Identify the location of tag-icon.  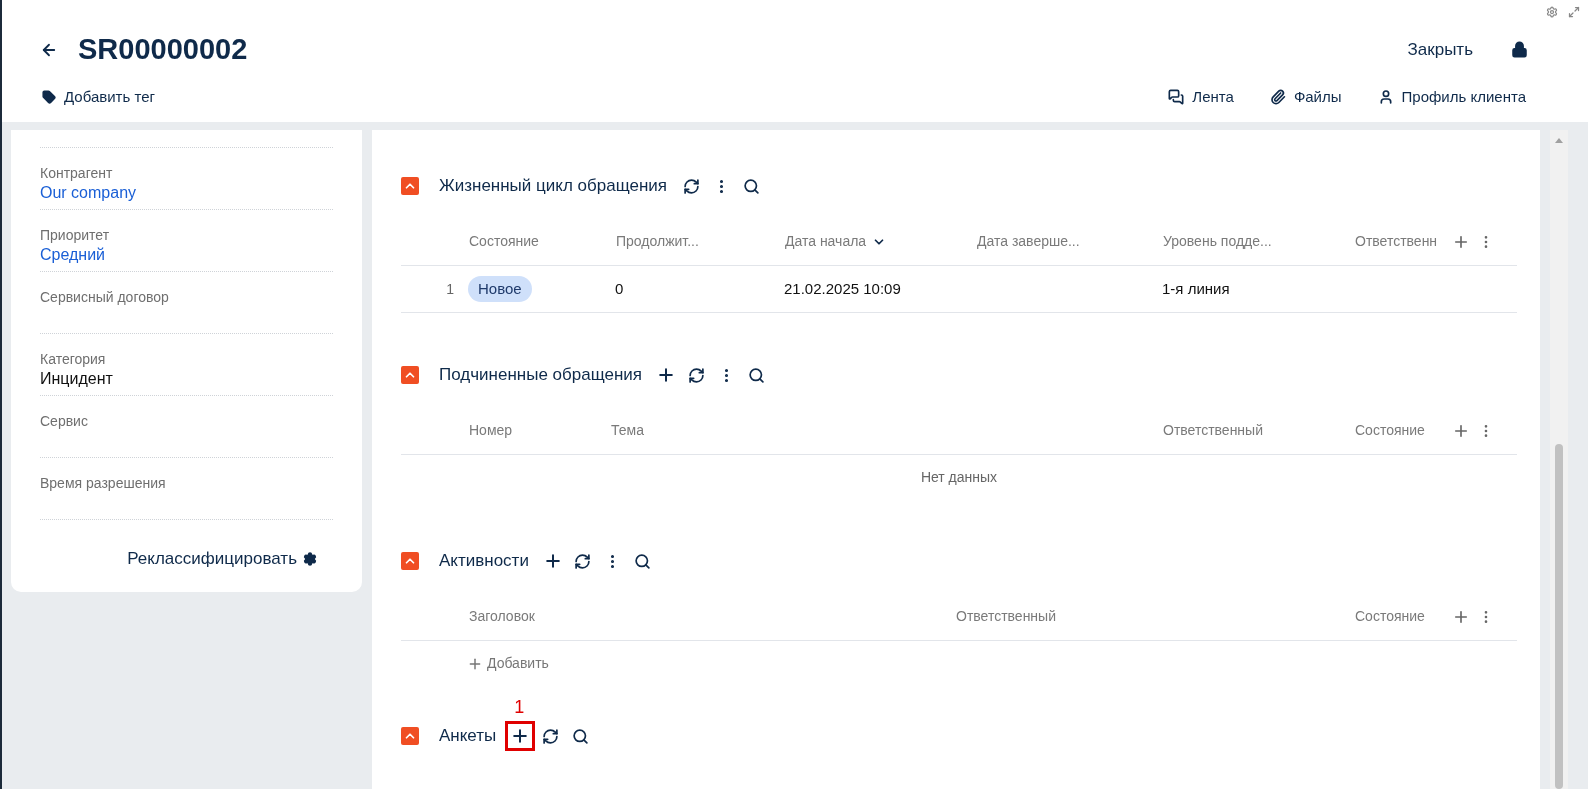
(49, 96).